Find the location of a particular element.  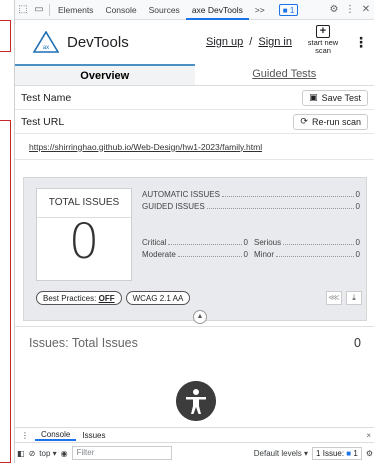

sign-up-link: Sign up is located at coordinates (224, 42).